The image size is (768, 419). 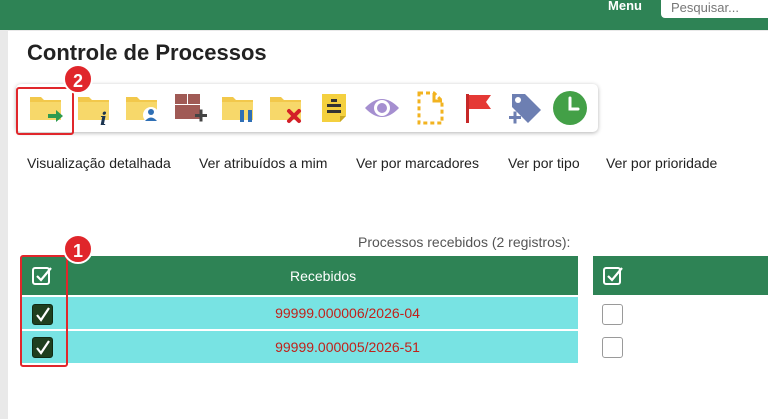 I want to click on process-toolbar: i, so click(x=307, y=108).